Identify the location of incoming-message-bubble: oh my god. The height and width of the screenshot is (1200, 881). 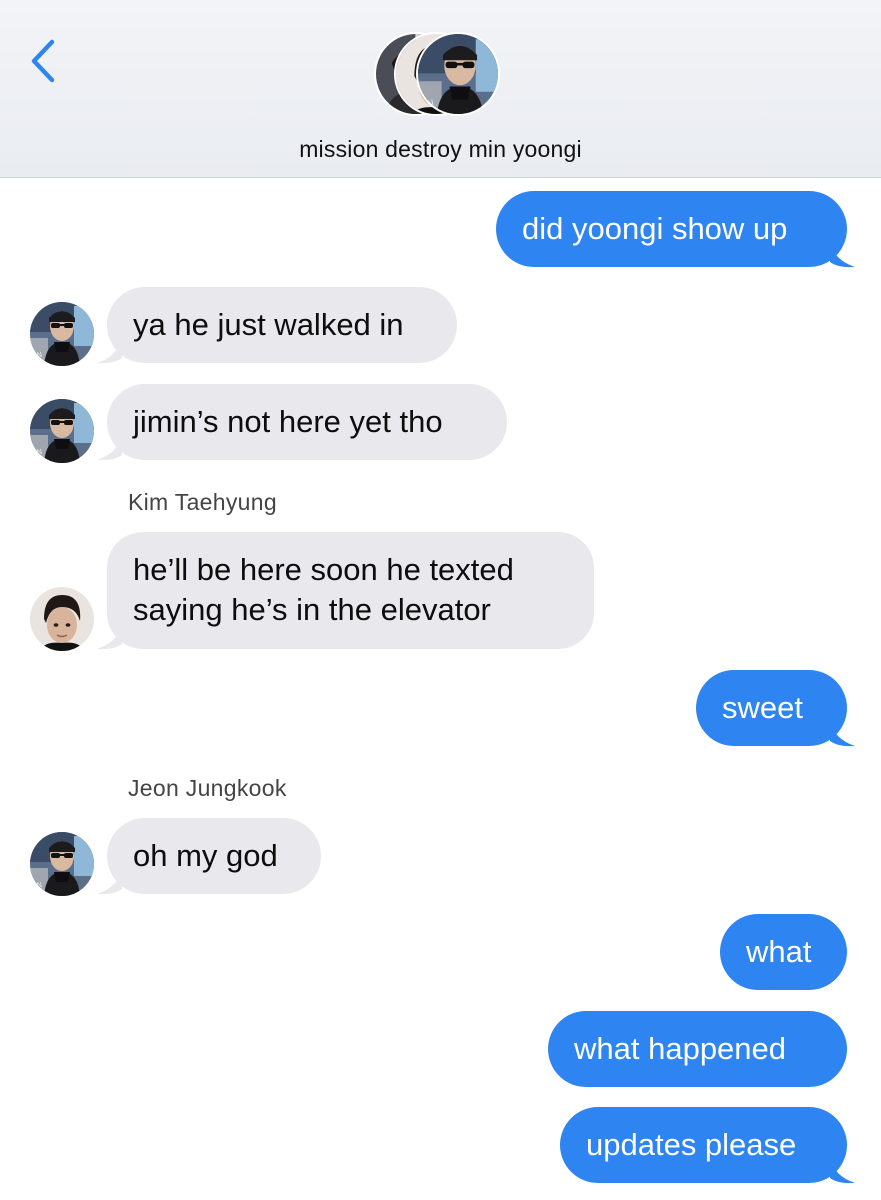
(214, 856).